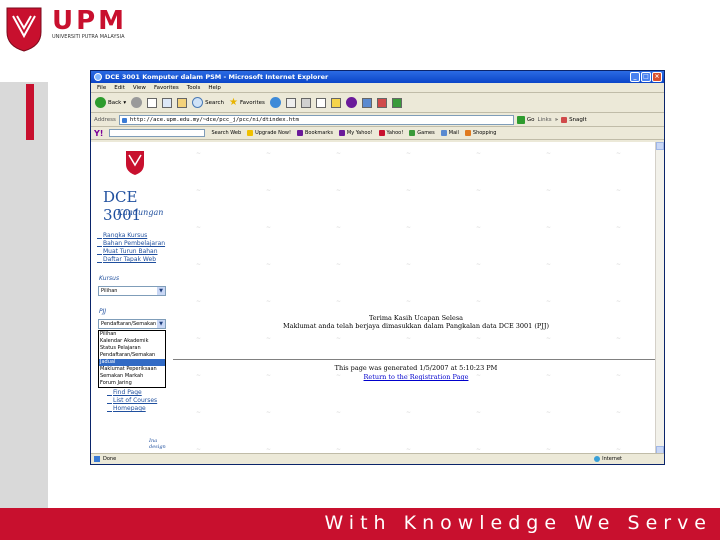 The width and height of the screenshot is (720, 540). Describe the element at coordinates (157, 444) in the screenshot. I see `designer-signature: Ina design` at that location.